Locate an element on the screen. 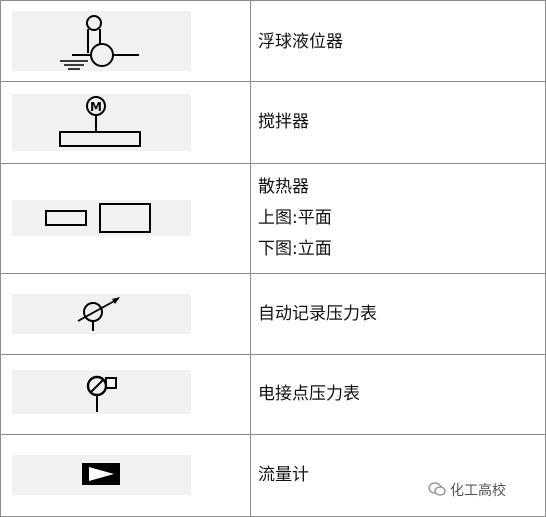 This screenshot has height=517, width=546. radiator-icon is located at coordinates (98, 218).